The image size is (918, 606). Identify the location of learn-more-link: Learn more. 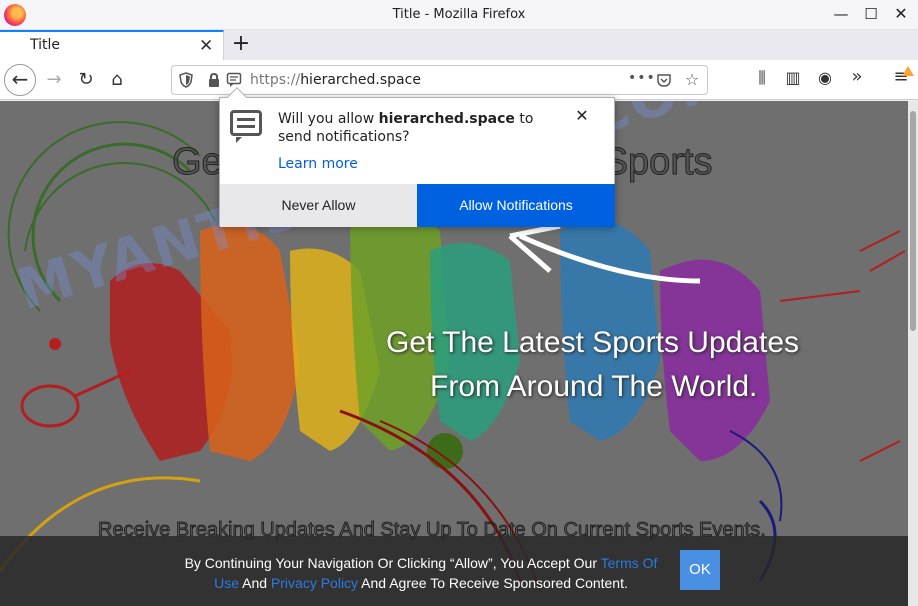
(318, 164).